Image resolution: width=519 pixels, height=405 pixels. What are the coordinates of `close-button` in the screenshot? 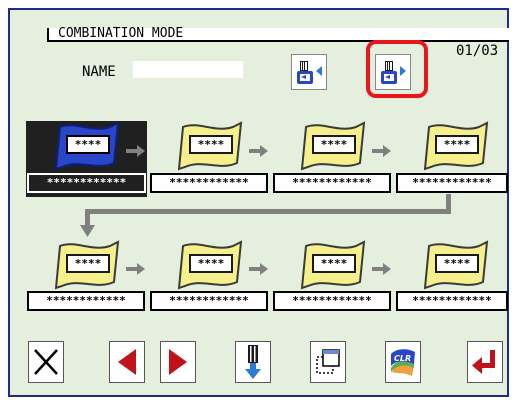 It's located at (46, 362).